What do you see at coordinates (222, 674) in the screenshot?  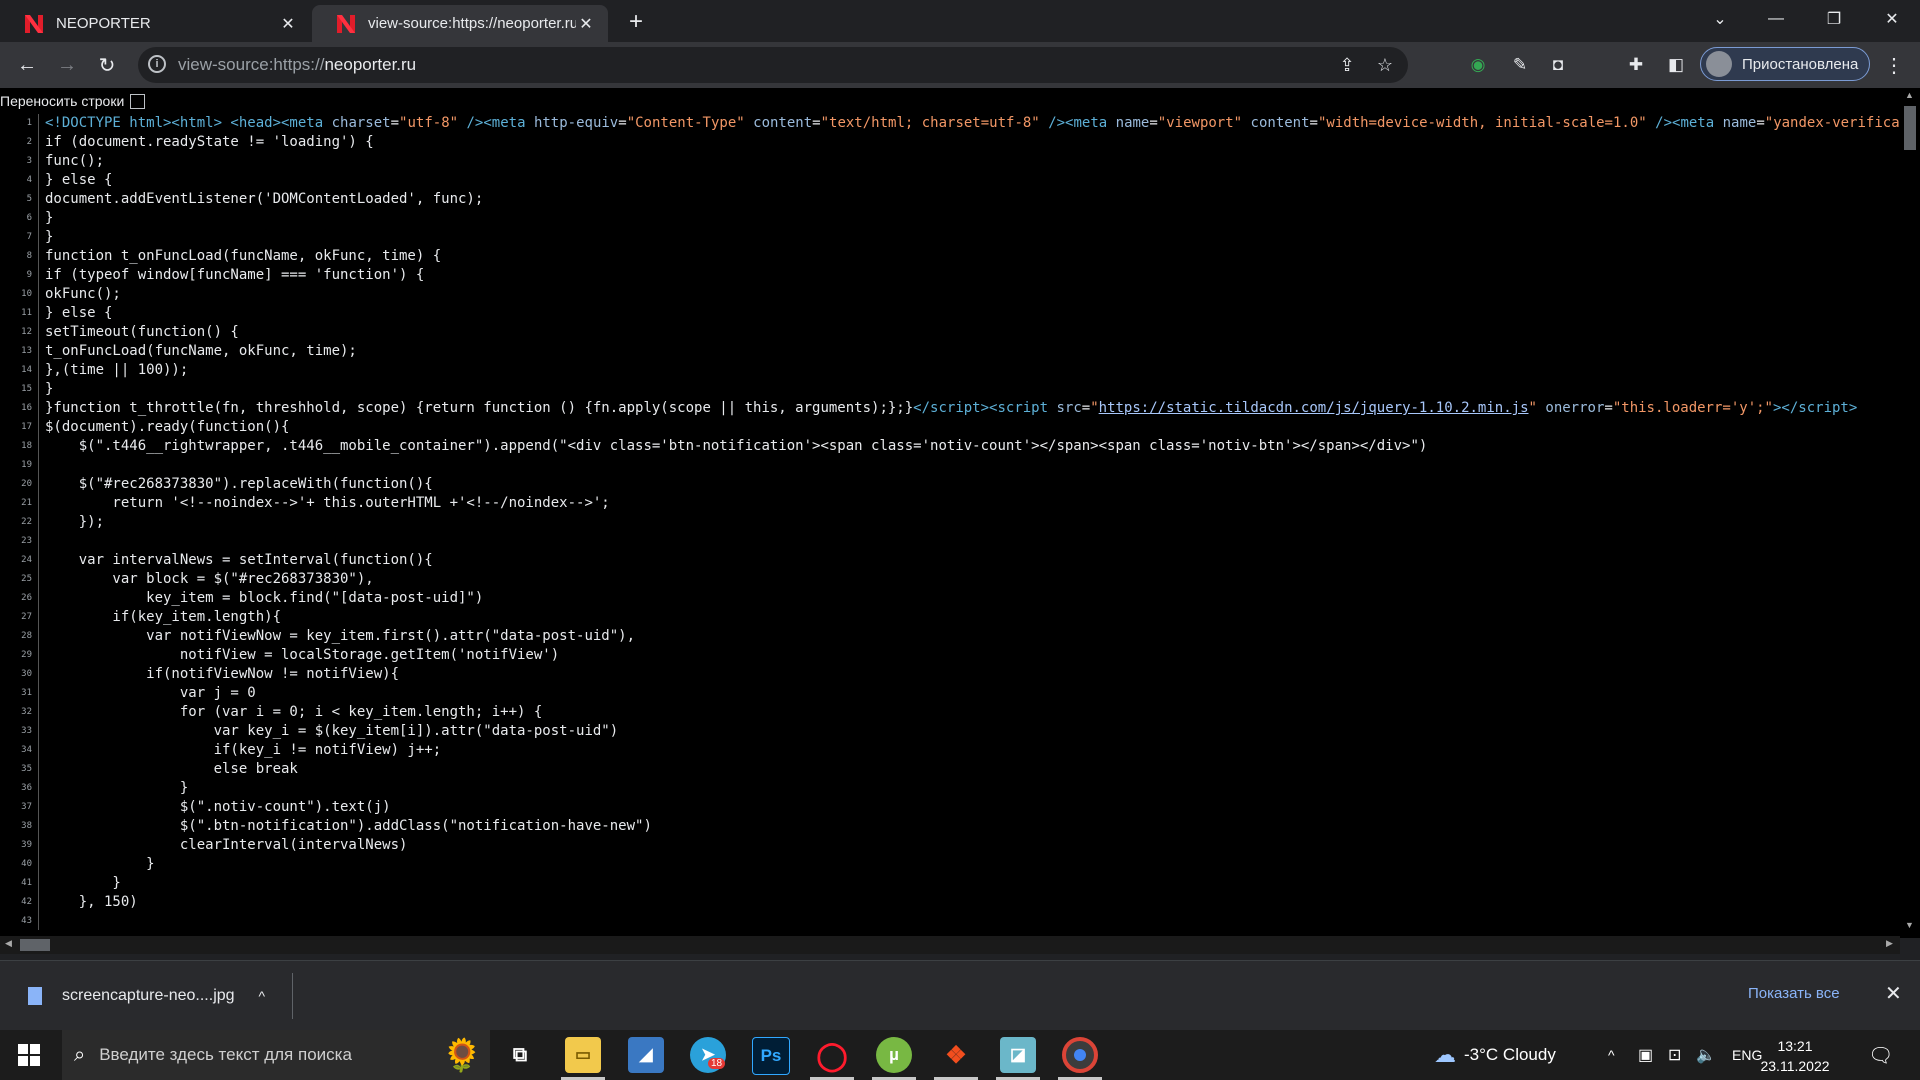 I see `source-line-text: if(notifViewNow != notifView){` at bounding box center [222, 674].